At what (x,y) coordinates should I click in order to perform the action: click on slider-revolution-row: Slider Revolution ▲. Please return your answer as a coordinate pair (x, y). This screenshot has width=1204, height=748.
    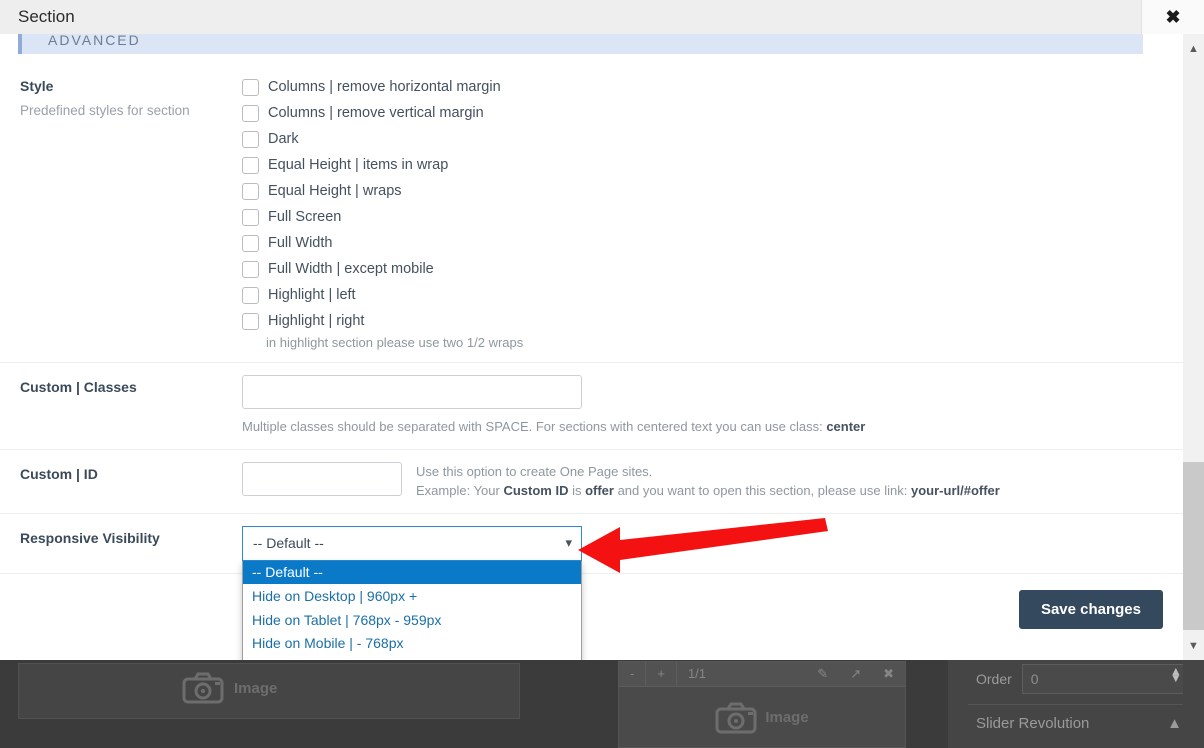
    Looking at the image, I should click on (1076, 718).